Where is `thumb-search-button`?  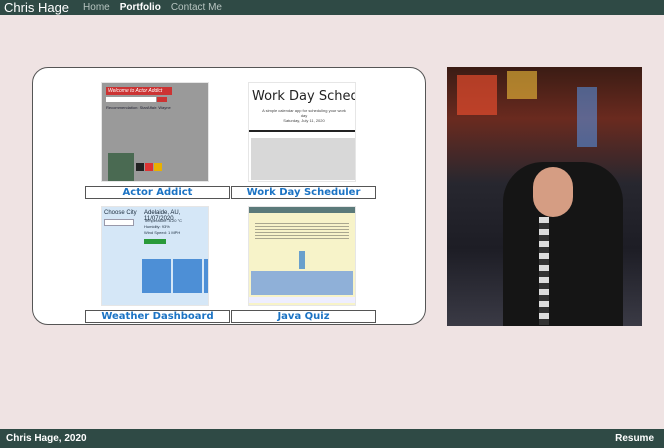 thumb-search-button is located at coordinates (162, 99).